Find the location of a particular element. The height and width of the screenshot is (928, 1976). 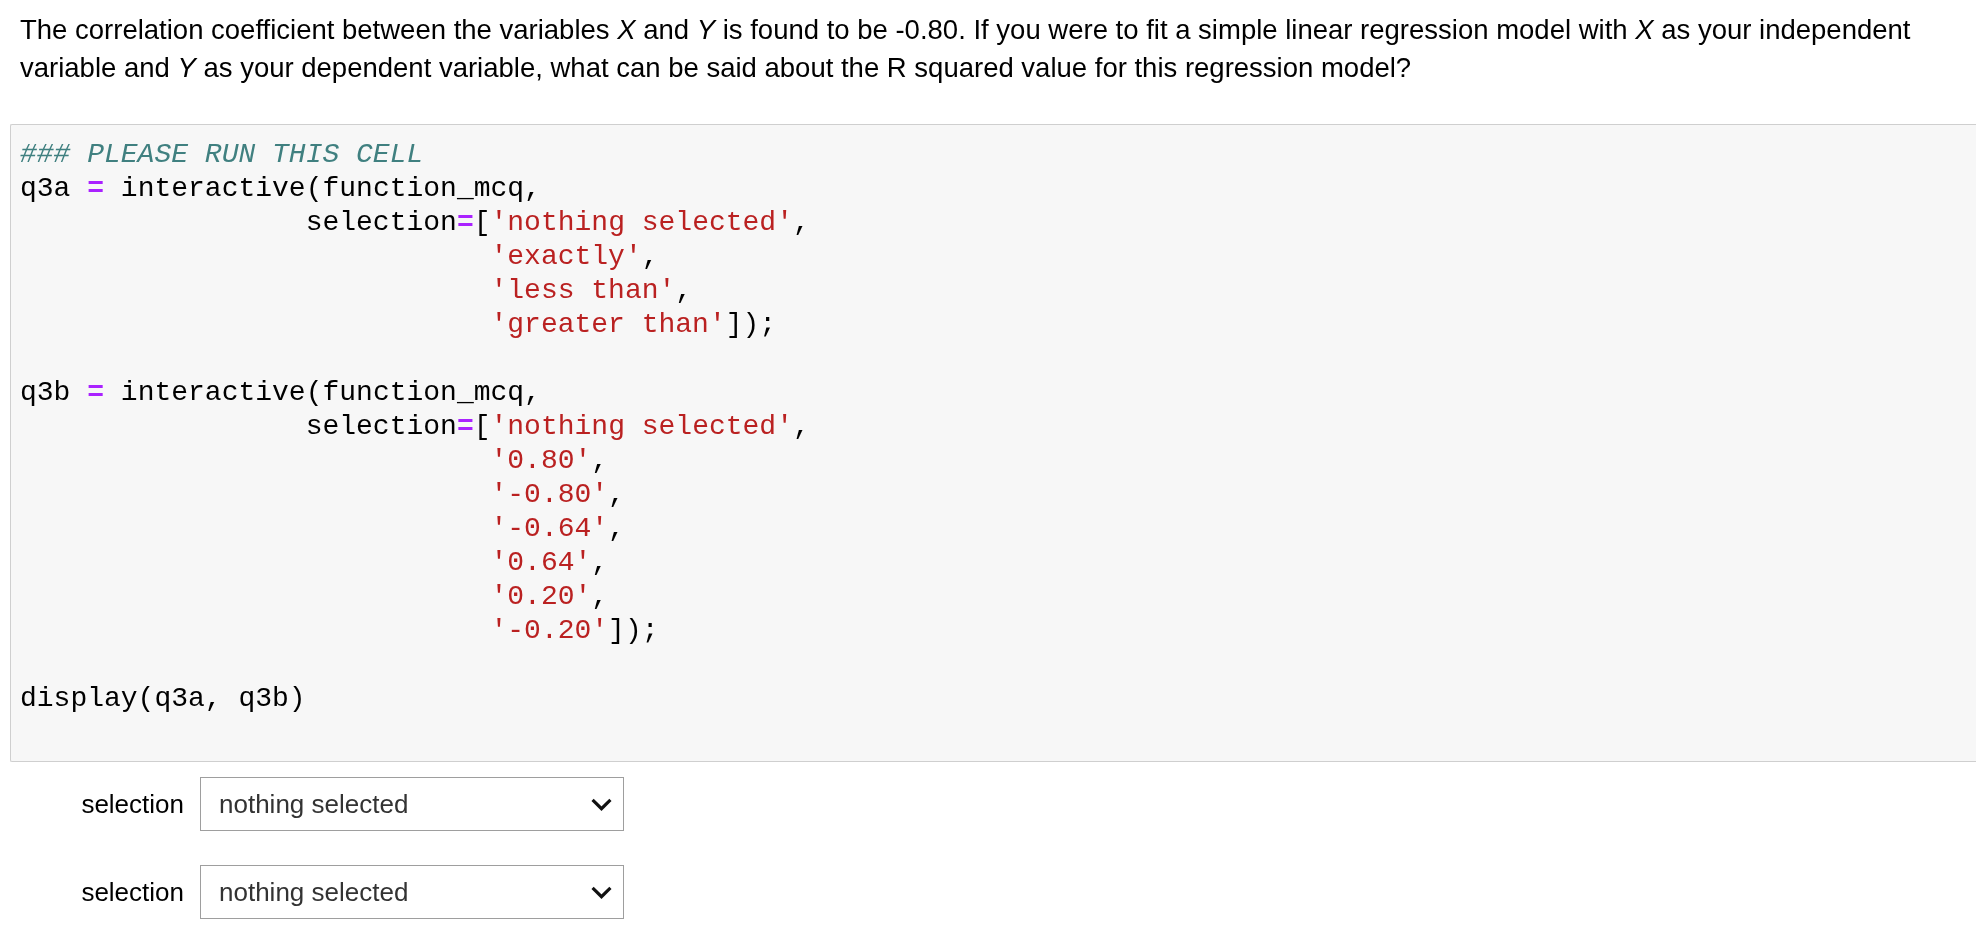

code-line: '0.20', is located at coordinates (549, 596).